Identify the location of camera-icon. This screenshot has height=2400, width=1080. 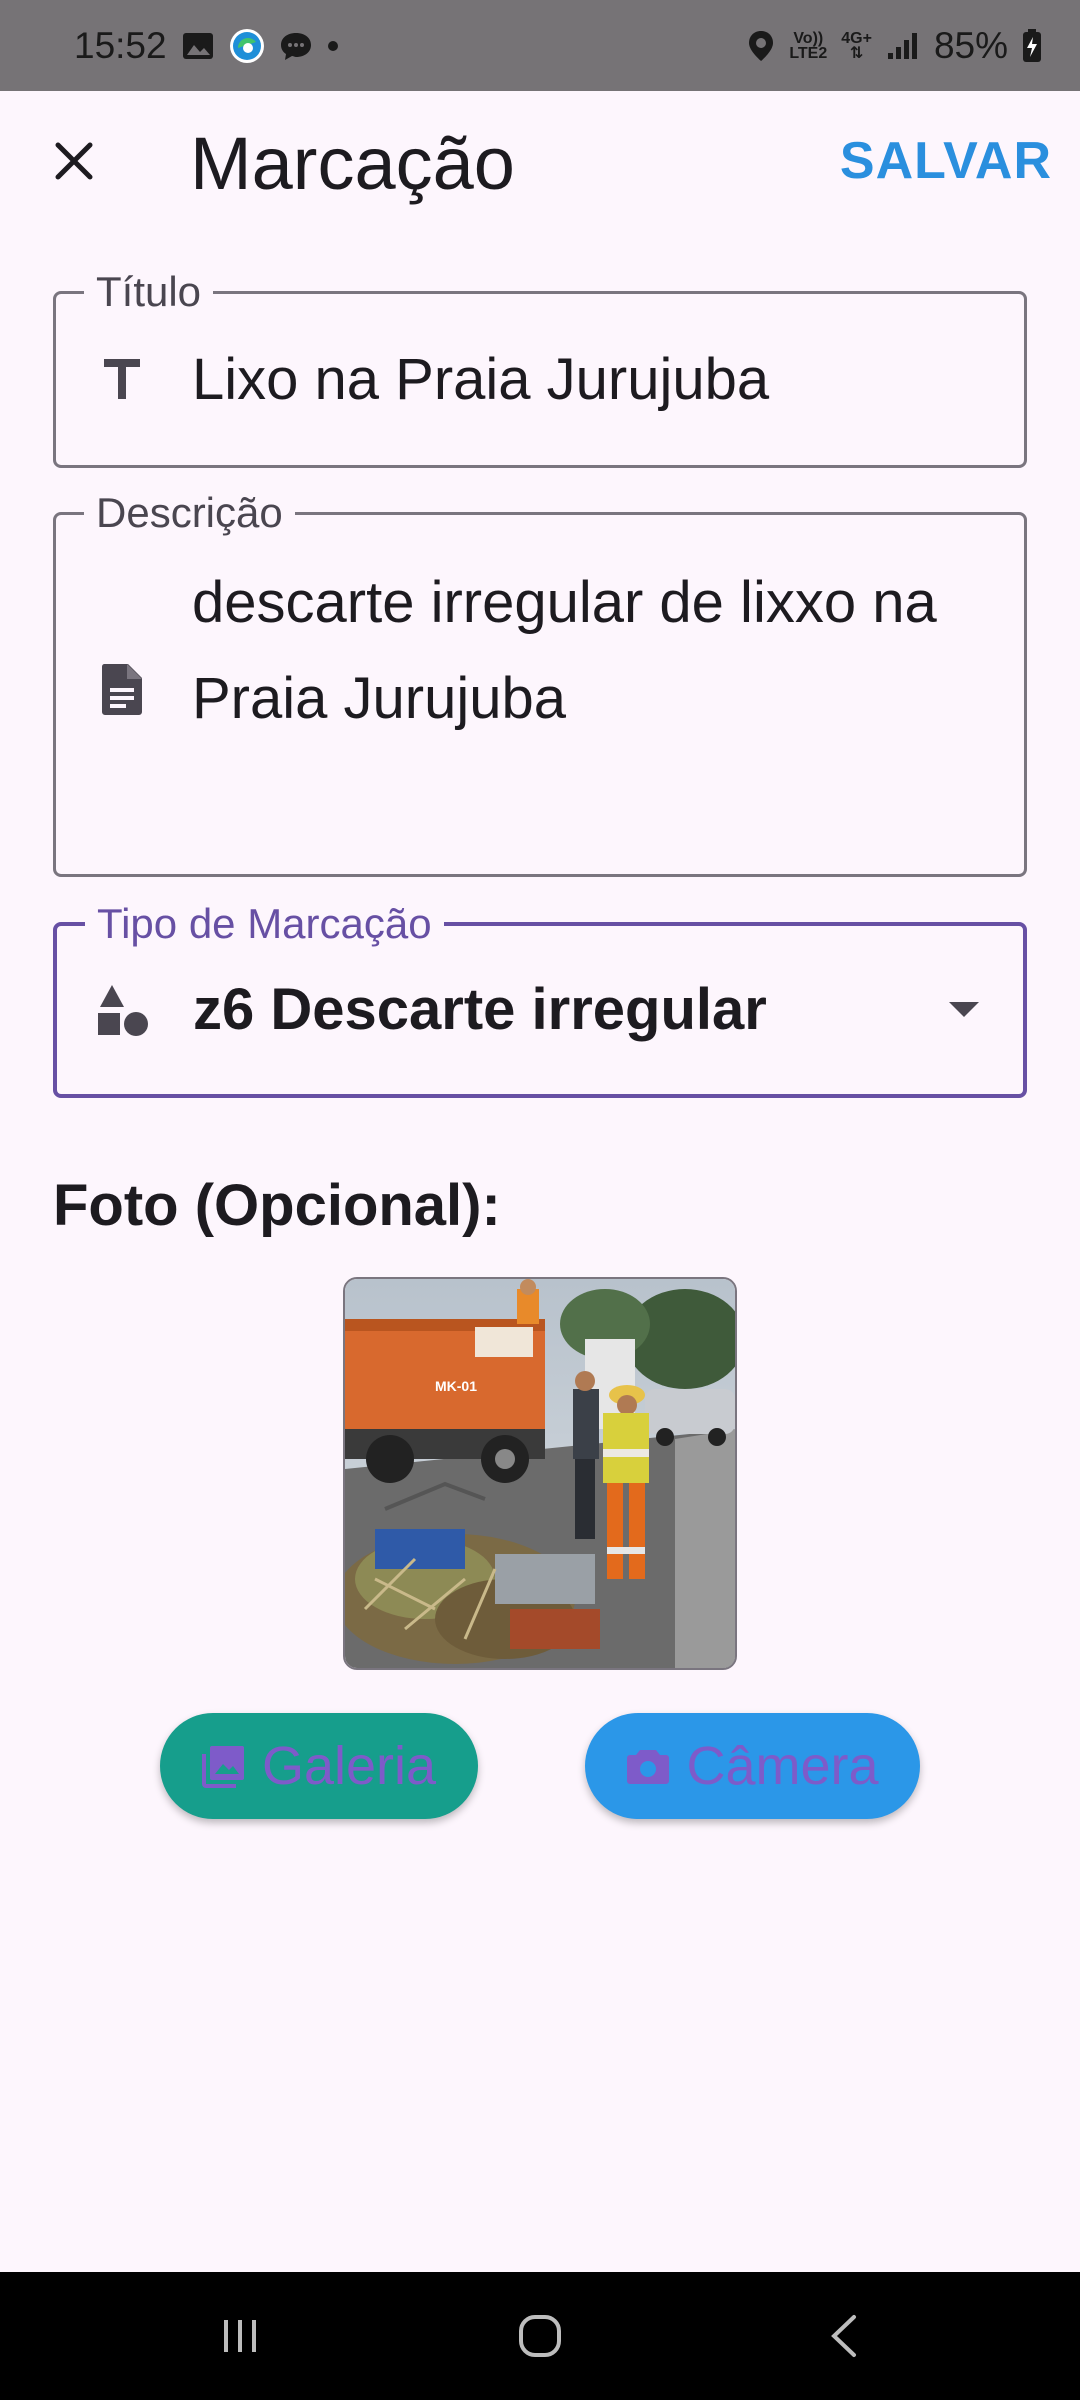
(648, 1767).